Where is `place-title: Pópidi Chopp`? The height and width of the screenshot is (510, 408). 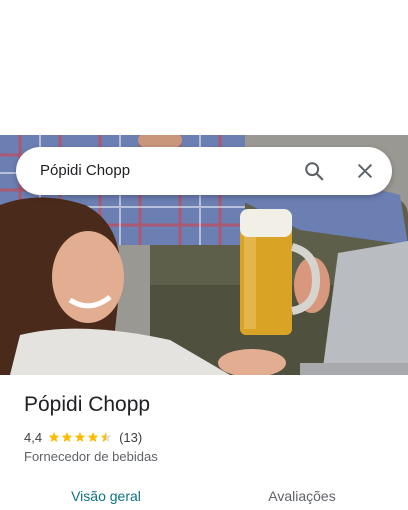 place-title: Pópidi Chopp is located at coordinates (87, 404).